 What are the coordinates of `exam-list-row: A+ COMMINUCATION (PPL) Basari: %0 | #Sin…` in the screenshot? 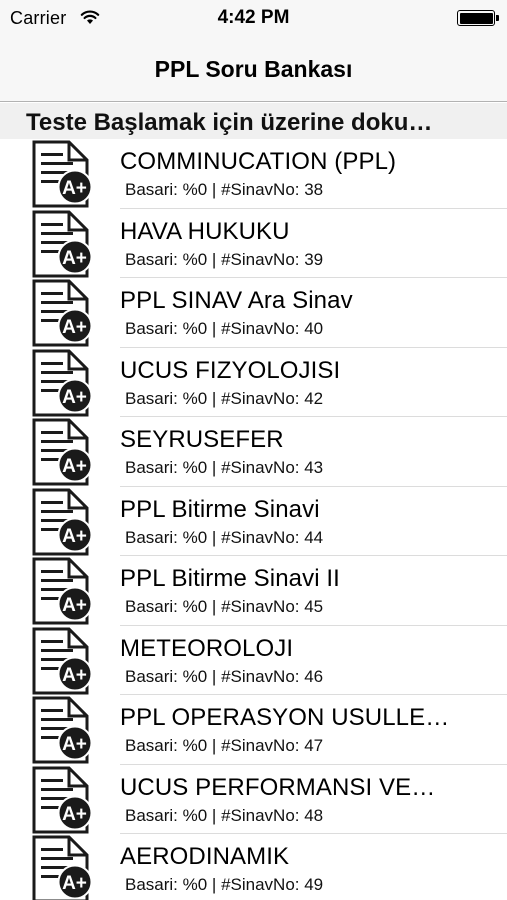 It's located at (253, 174).